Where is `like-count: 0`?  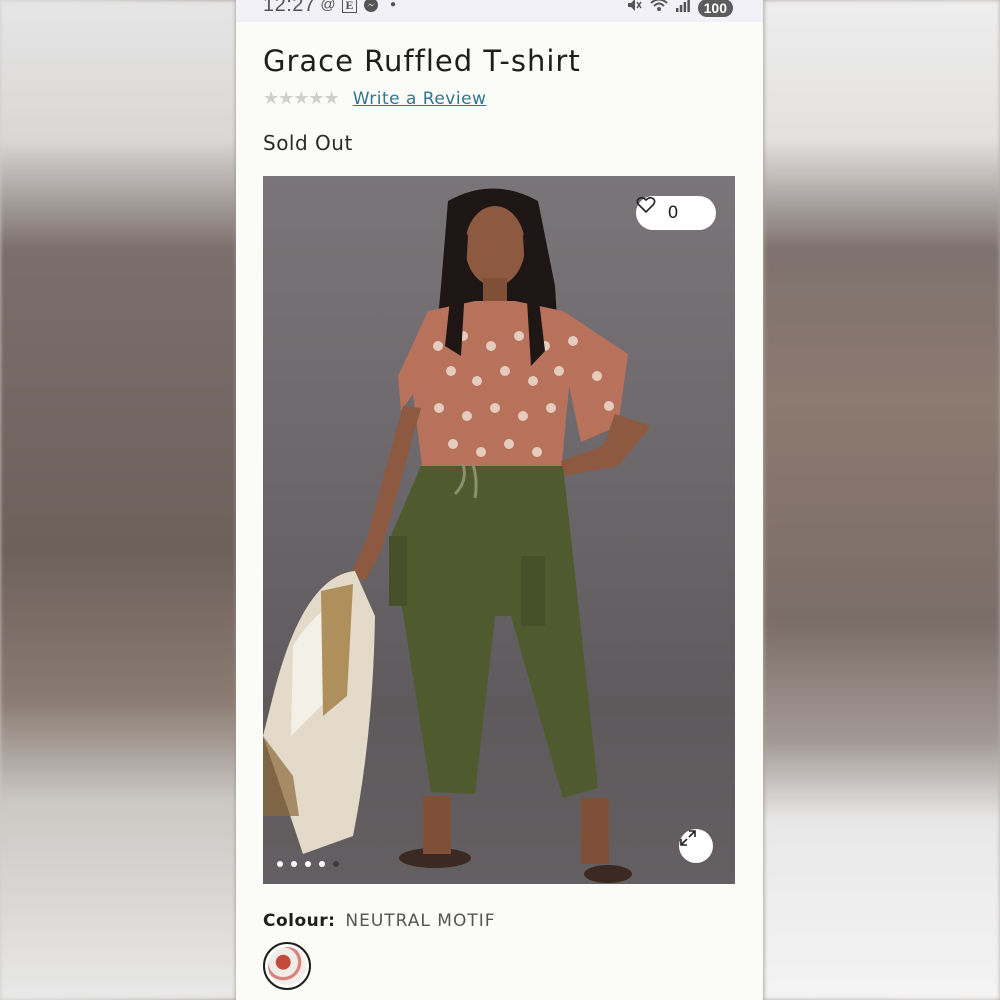 like-count: 0 is located at coordinates (673, 213).